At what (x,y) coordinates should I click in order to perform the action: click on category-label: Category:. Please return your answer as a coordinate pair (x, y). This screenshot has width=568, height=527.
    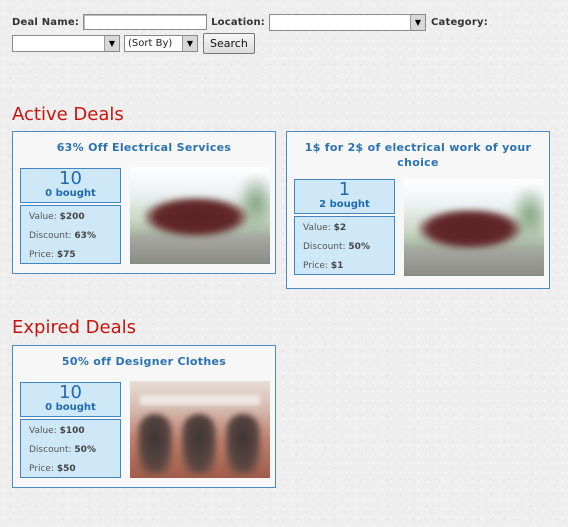
    Looking at the image, I should click on (459, 22).